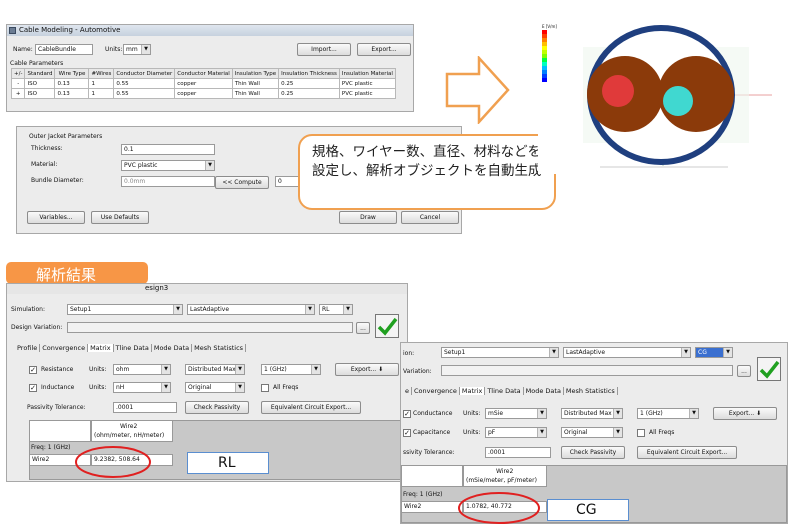  Describe the element at coordinates (368, 217) in the screenshot. I see `draw-button: Draw` at that location.